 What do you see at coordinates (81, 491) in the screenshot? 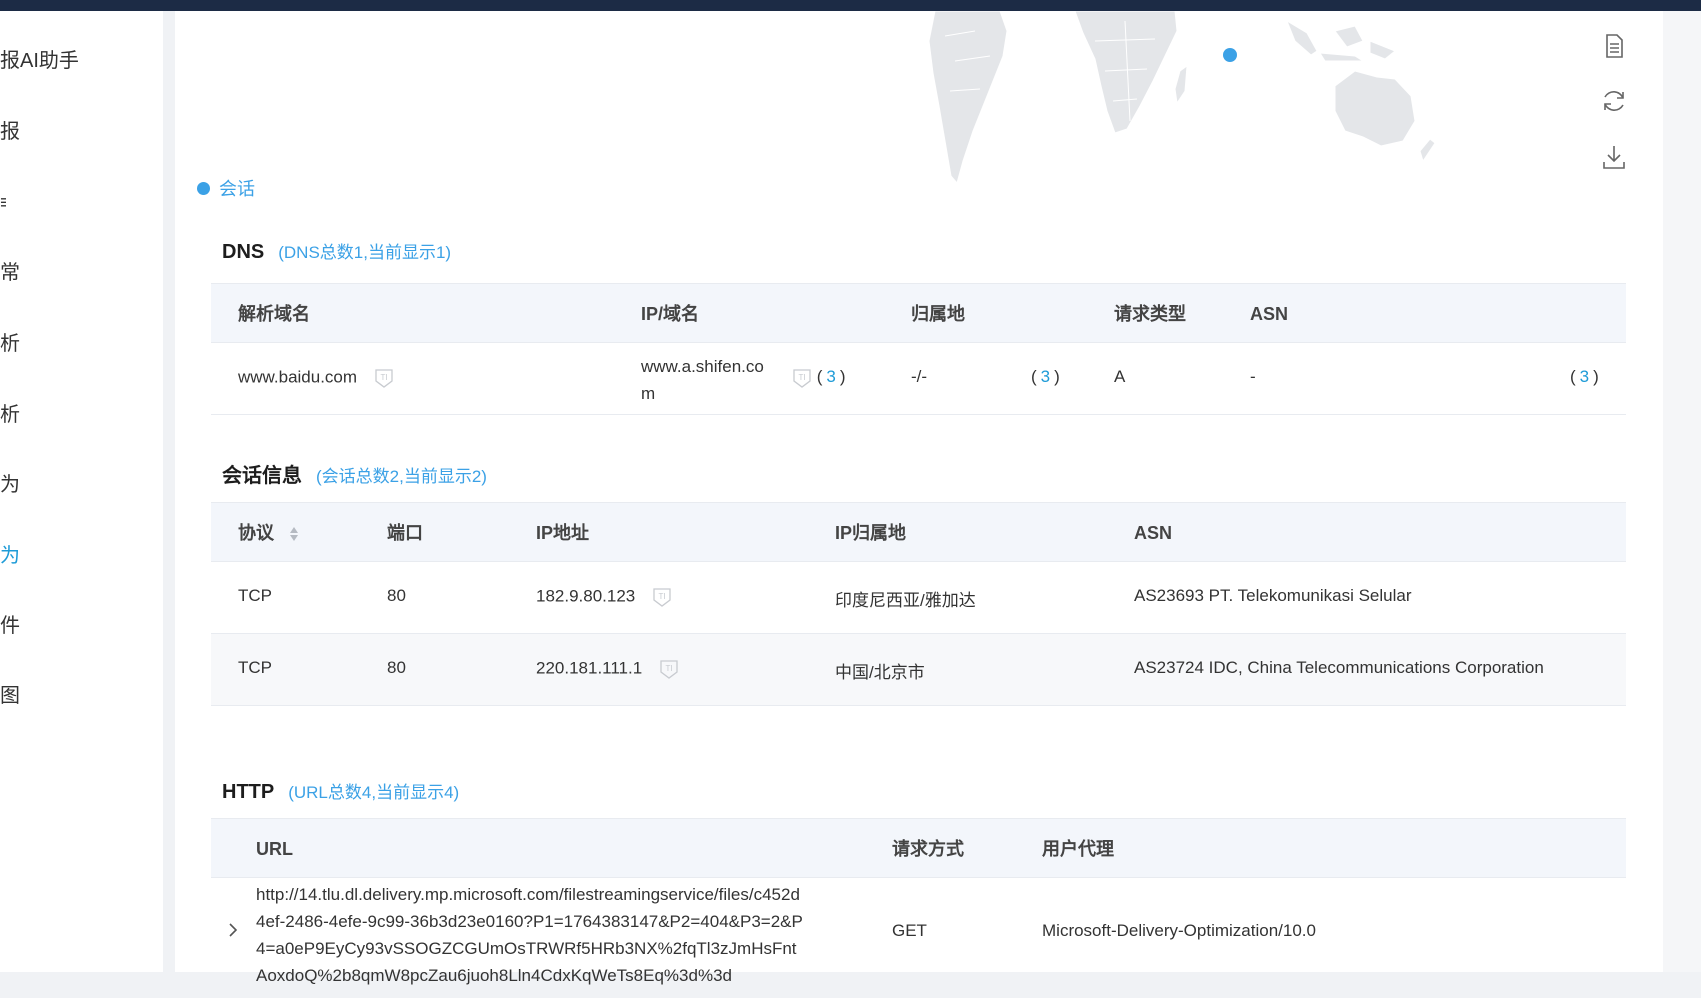
I see `sidebar: 报AI助手 报 ≡ 常 析 析 为 为 件 图` at bounding box center [81, 491].